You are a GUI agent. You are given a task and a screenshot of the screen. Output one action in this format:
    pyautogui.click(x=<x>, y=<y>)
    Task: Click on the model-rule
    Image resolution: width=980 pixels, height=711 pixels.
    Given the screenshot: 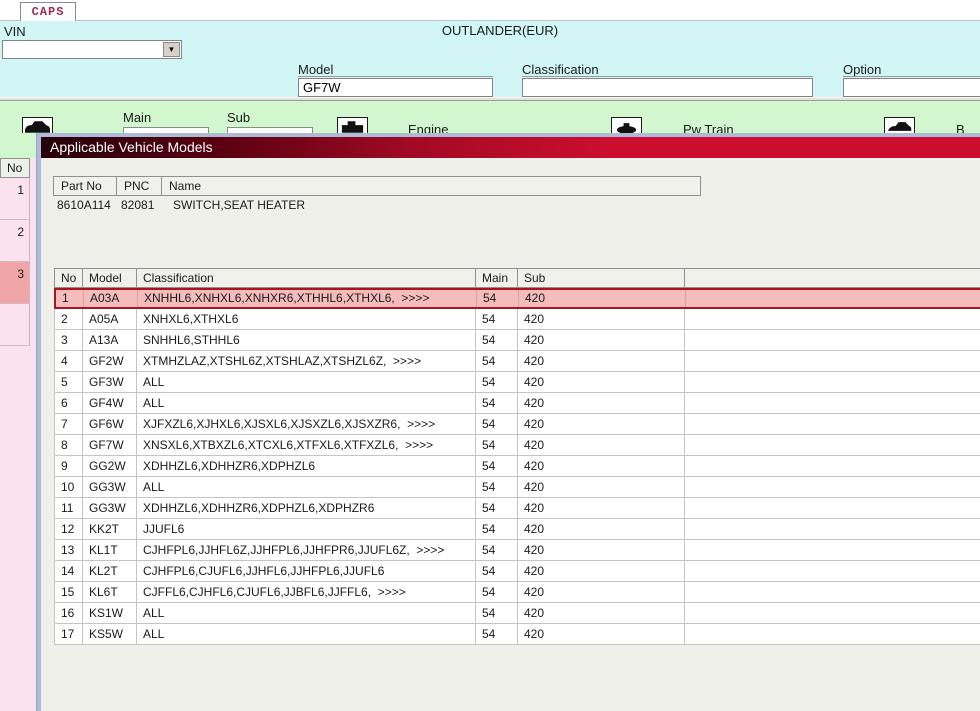 What is the action you would take?
    pyautogui.click(x=395, y=76)
    